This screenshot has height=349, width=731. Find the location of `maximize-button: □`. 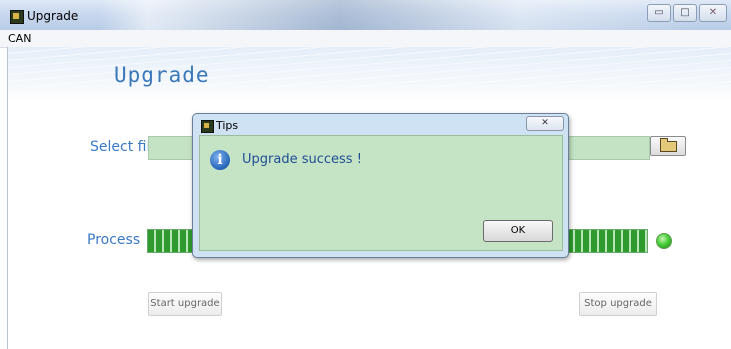

maximize-button: □ is located at coordinates (685, 13).